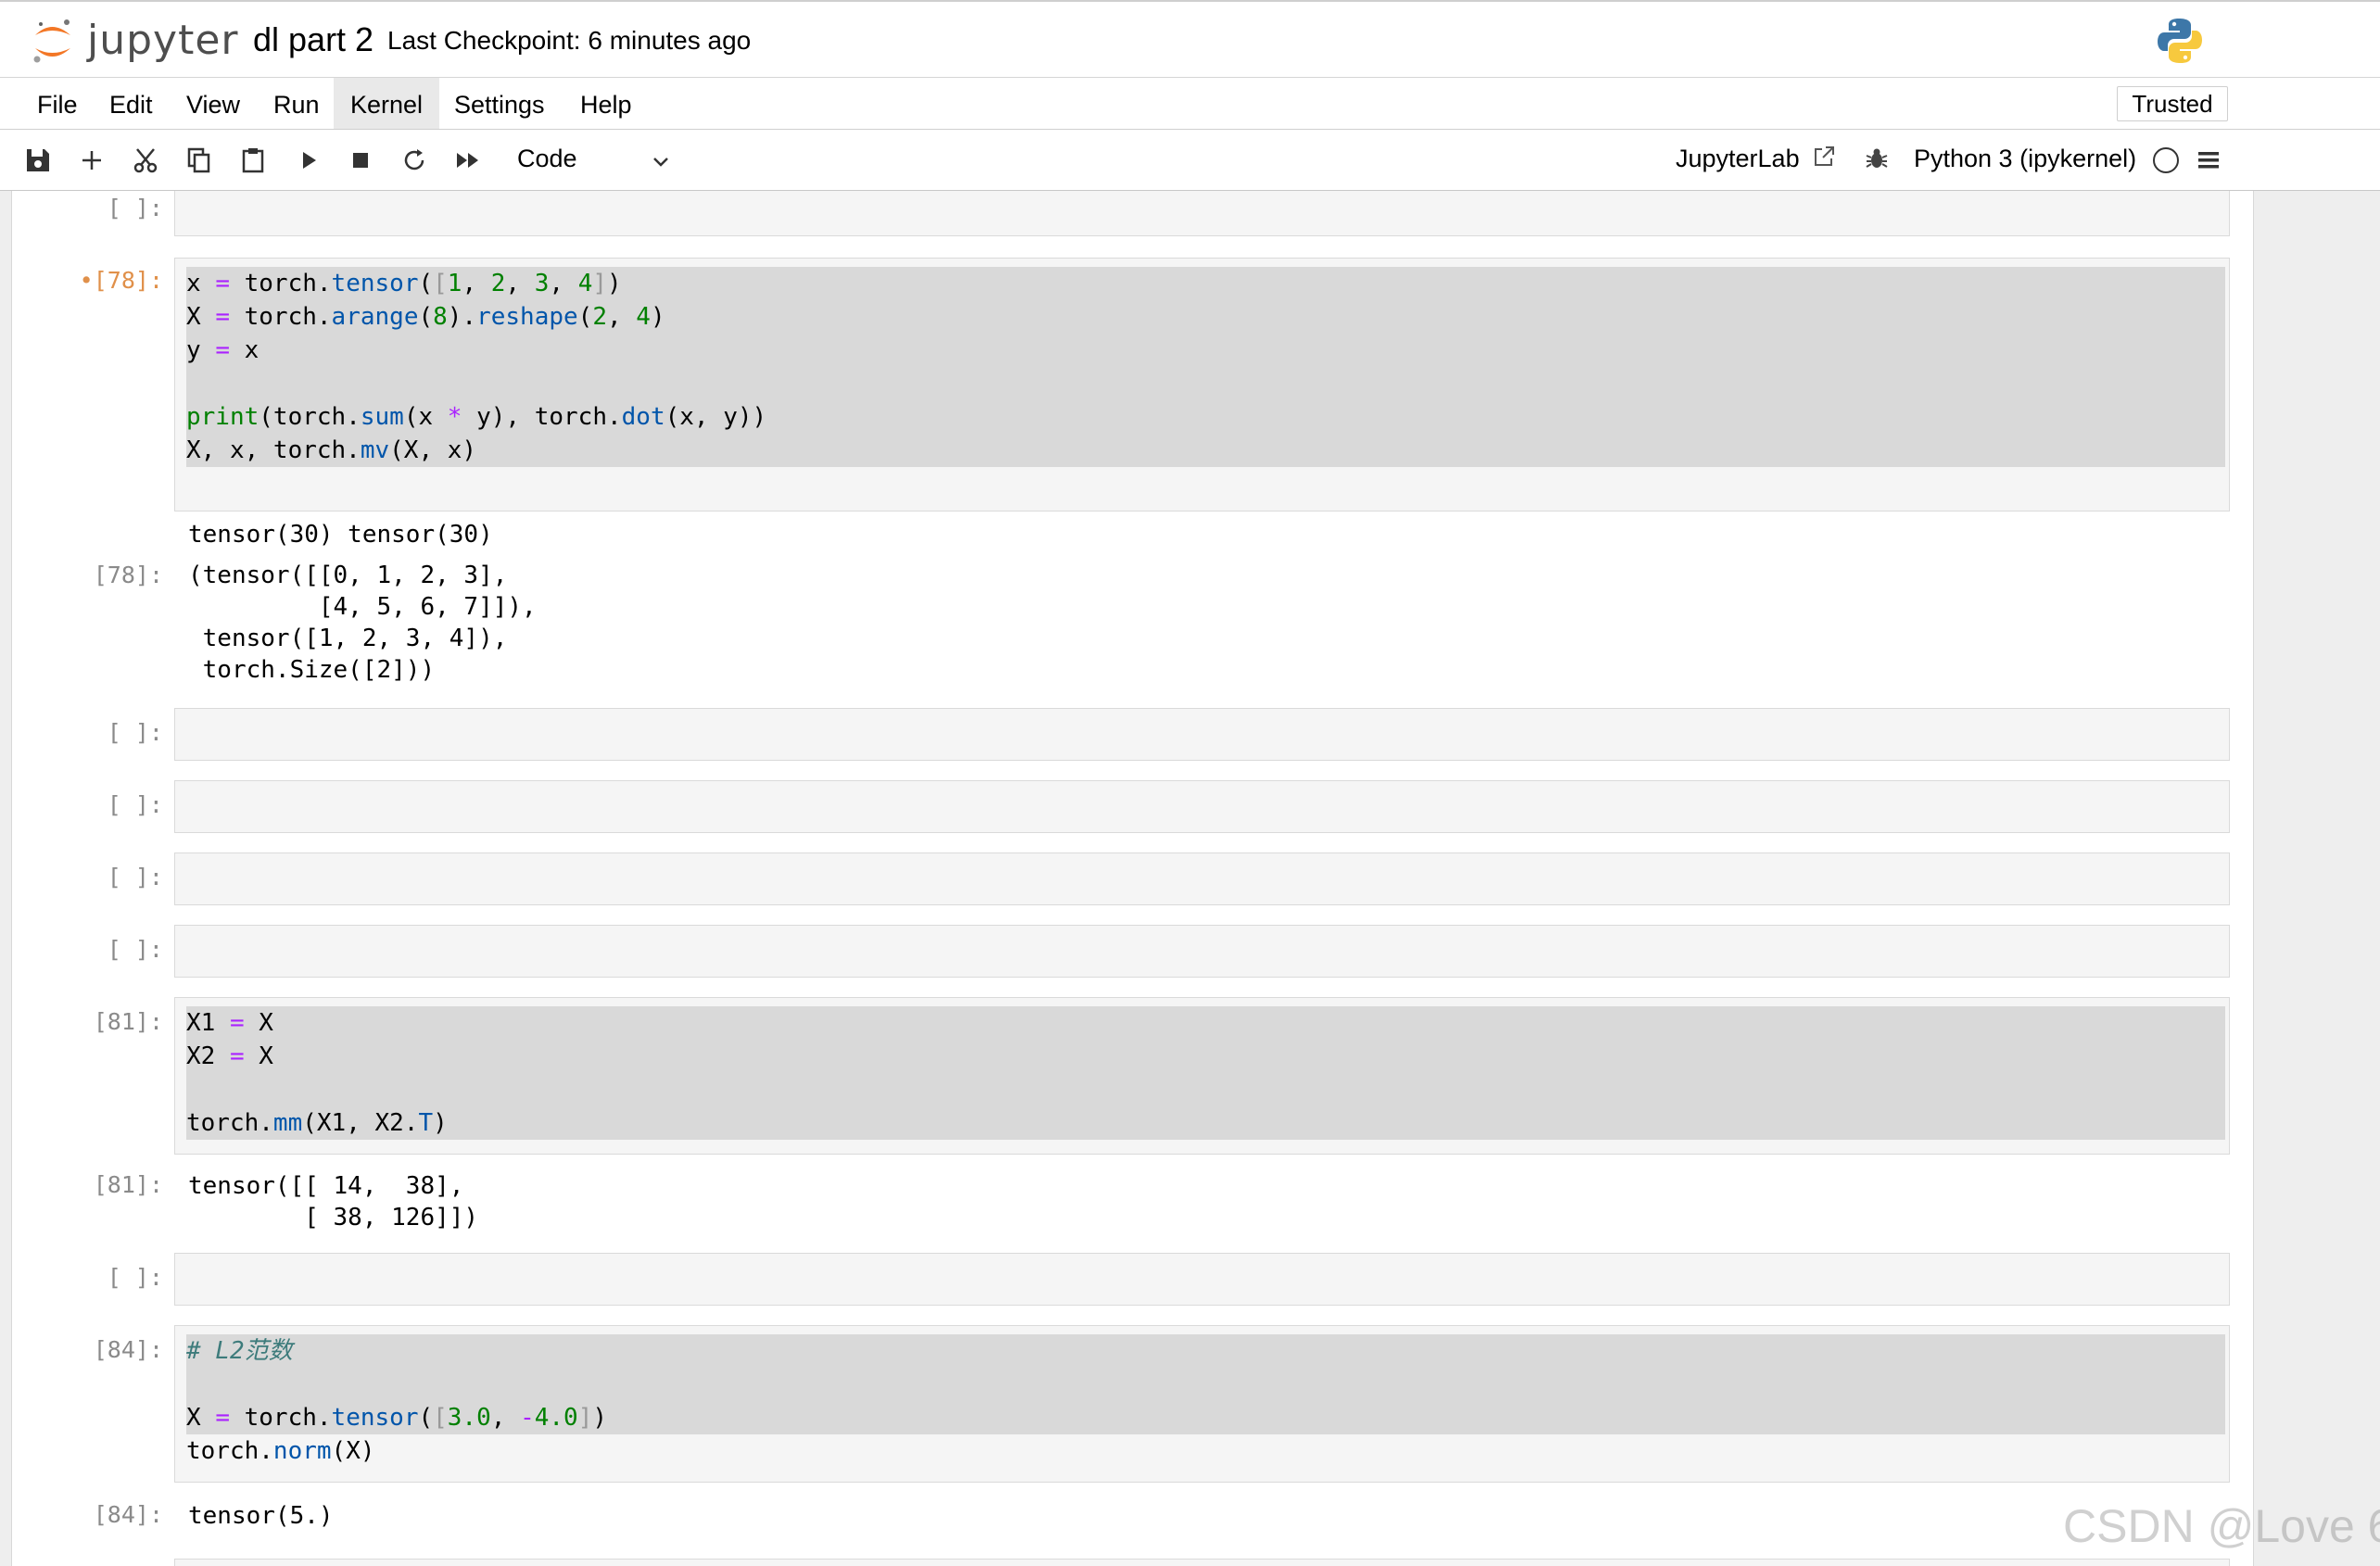  What do you see at coordinates (128, 1515) in the screenshot?
I see `output-prompt: [84]:` at bounding box center [128, 1515].